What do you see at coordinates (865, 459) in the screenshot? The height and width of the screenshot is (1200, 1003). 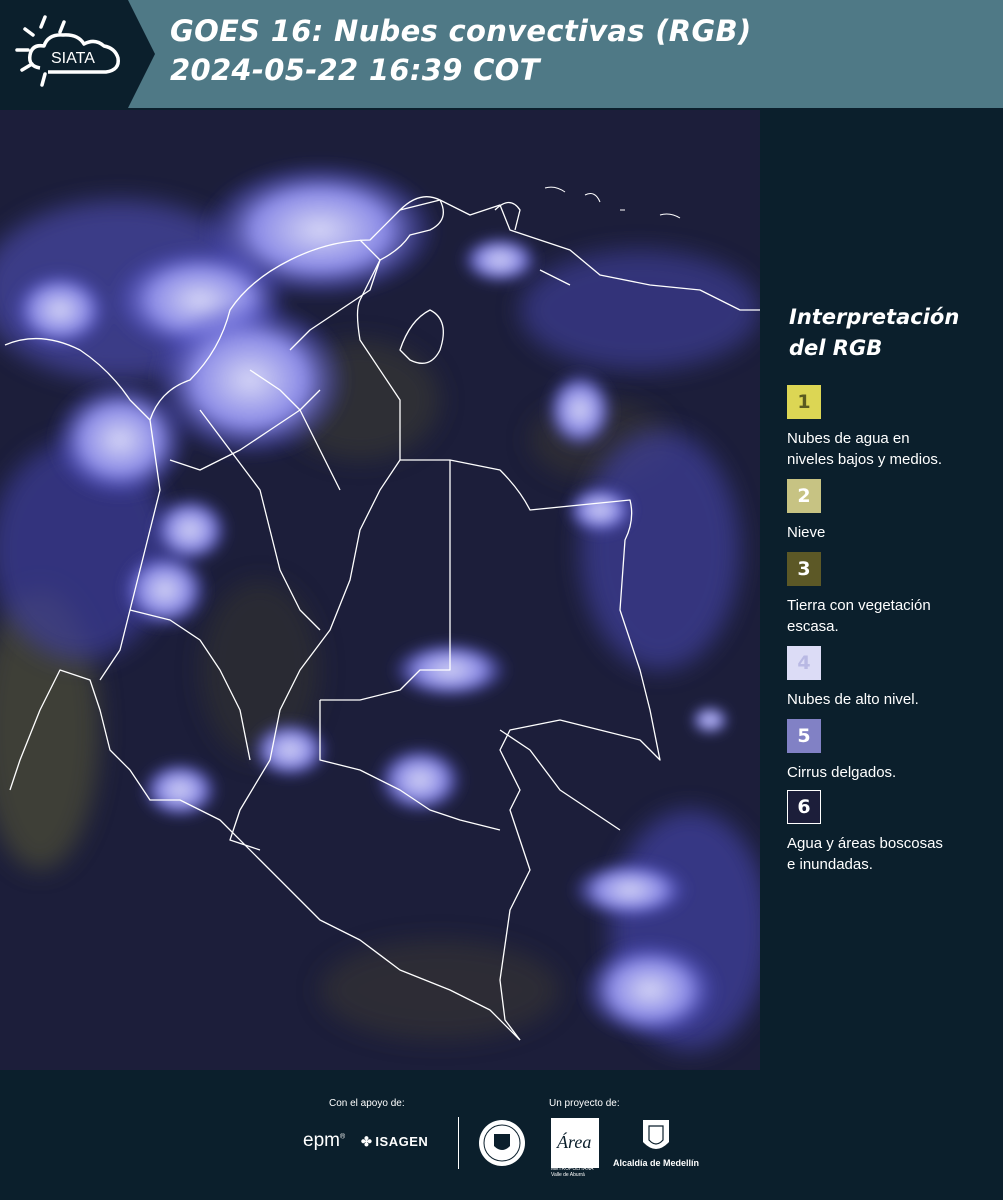 I see `legend-label-line2: niveles bajos y medios.` at bounding box center [865, 459].